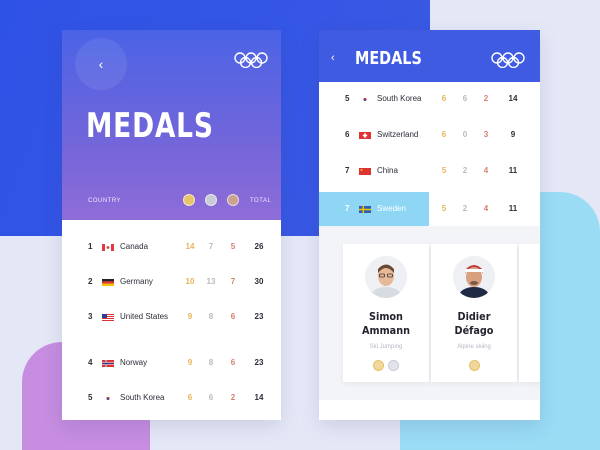  What do you see at coordinates (374, 209) in the screenshot?
I see `selection-highlight` at bounding box center [374, 209].